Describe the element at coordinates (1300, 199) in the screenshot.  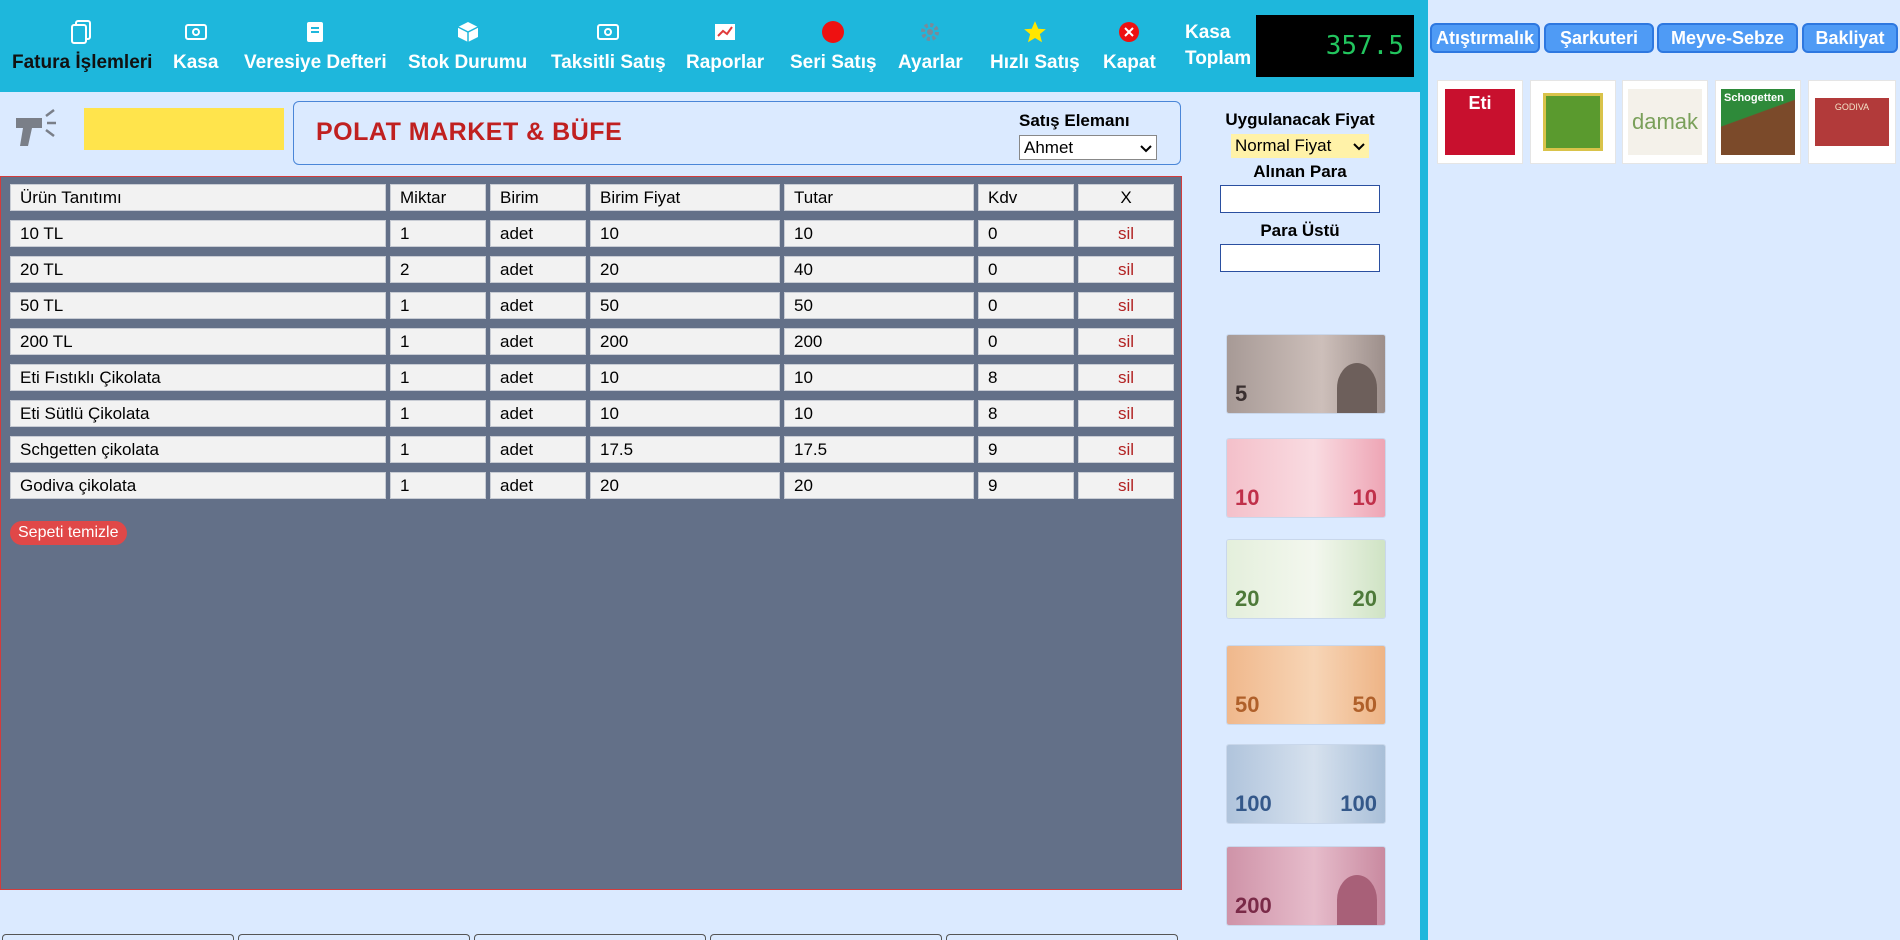
I see `received-money-input` at that location.